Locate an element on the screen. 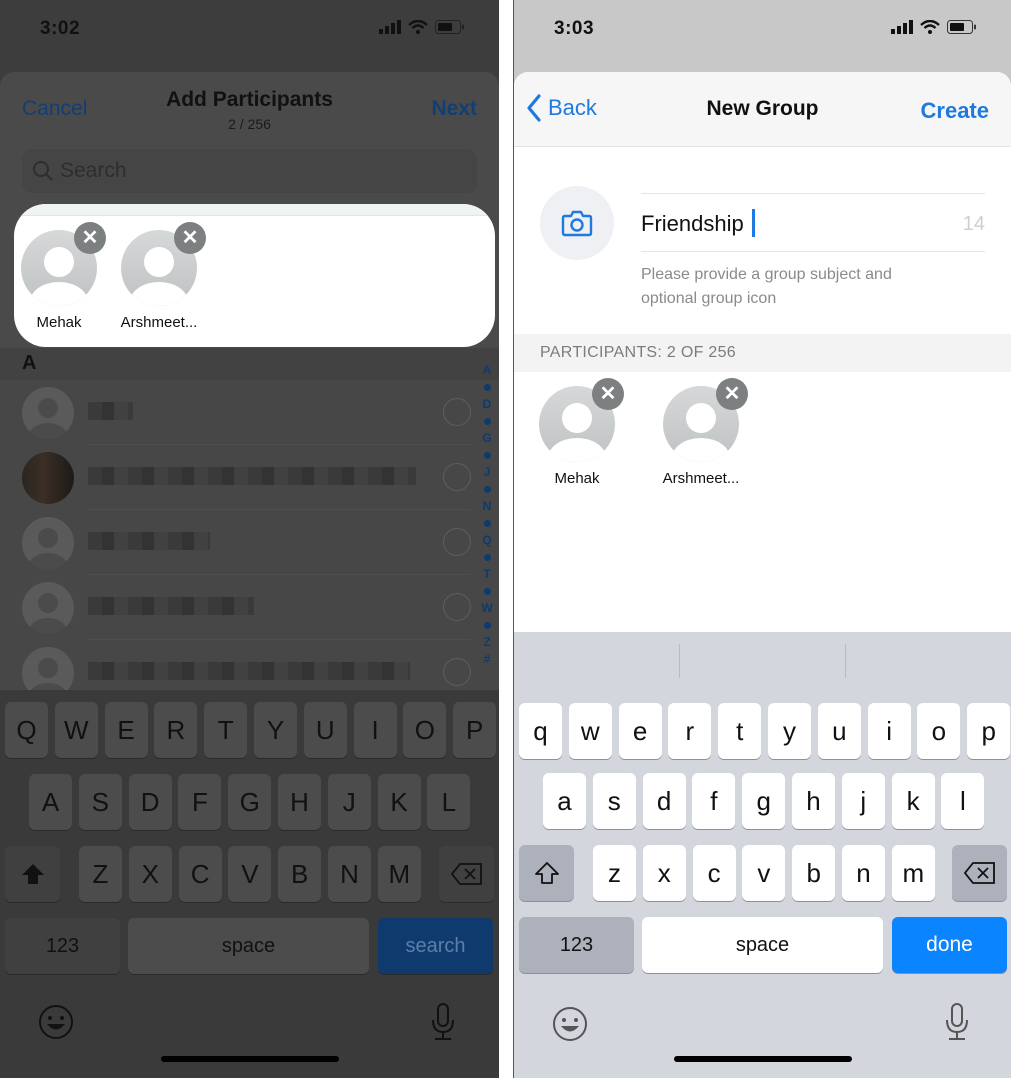  search-key: search is located at coordinates (435, 946).